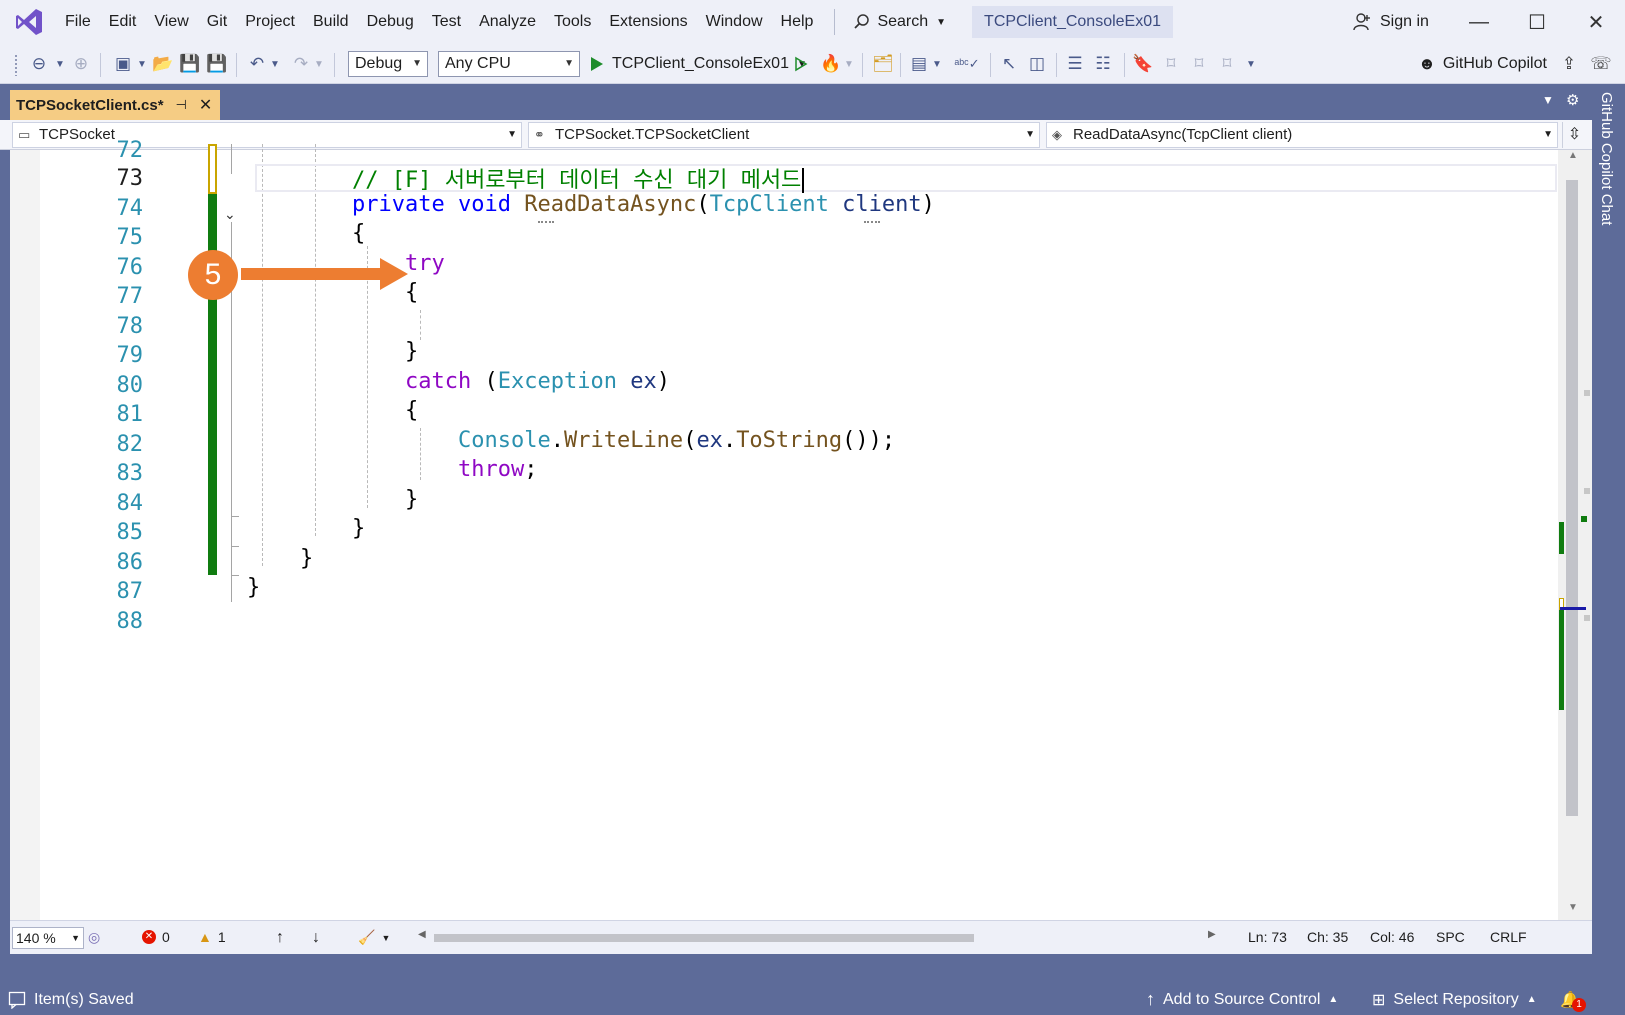  What do you see at coordinates (422, 934) in the screenshot?
I see `scroll-left-button: ◀` at bounding box center [422, 934].